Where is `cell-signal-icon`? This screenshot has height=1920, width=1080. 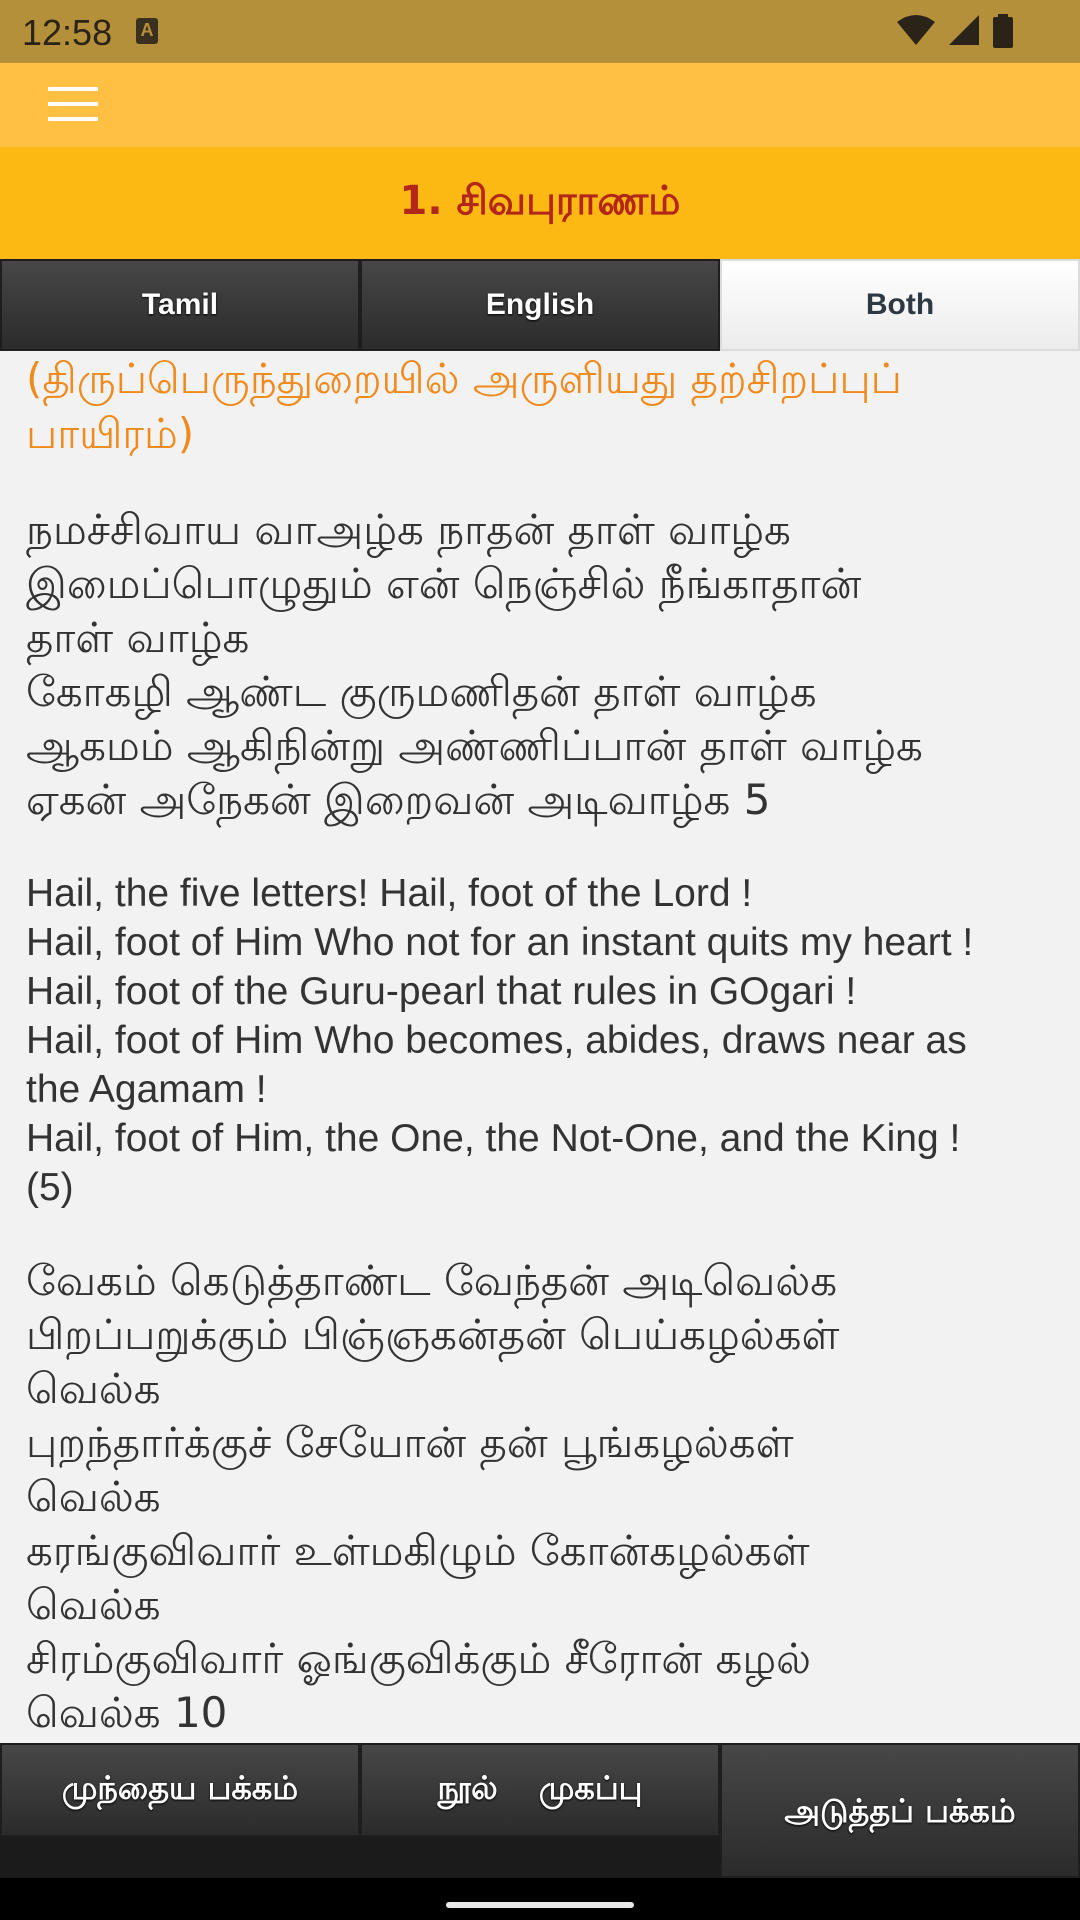
cell-signal-icon is located at coordinates (963, 30).